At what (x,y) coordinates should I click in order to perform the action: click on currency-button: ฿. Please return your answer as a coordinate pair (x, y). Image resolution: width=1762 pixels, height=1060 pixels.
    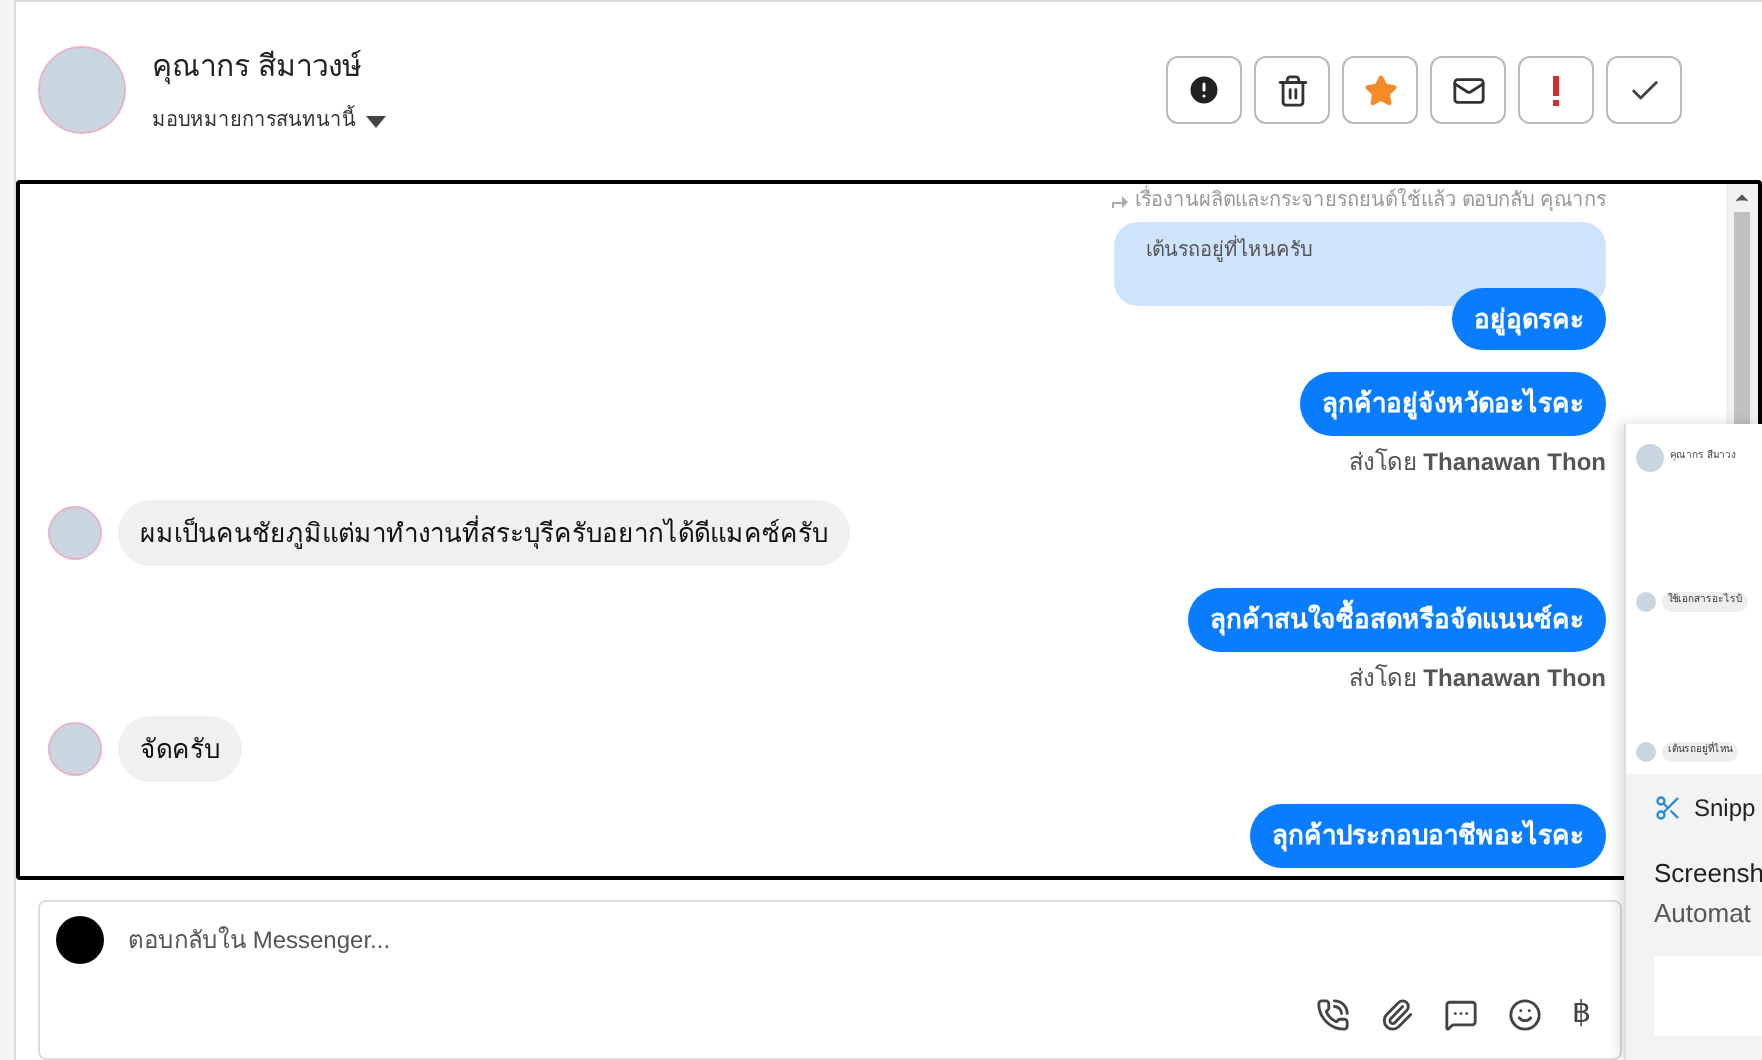
    Looking at the image, I should click on (1582, 1014).